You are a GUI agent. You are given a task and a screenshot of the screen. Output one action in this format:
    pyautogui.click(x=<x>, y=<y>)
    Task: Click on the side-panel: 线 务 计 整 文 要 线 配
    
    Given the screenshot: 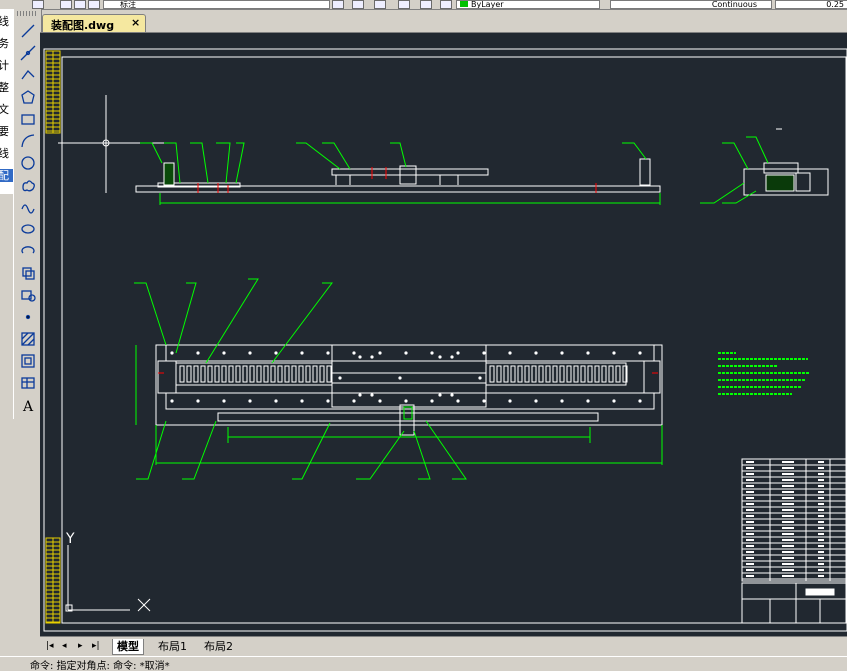 What is the action you would take?
    pyautogui.click(x=7, y=101)
    